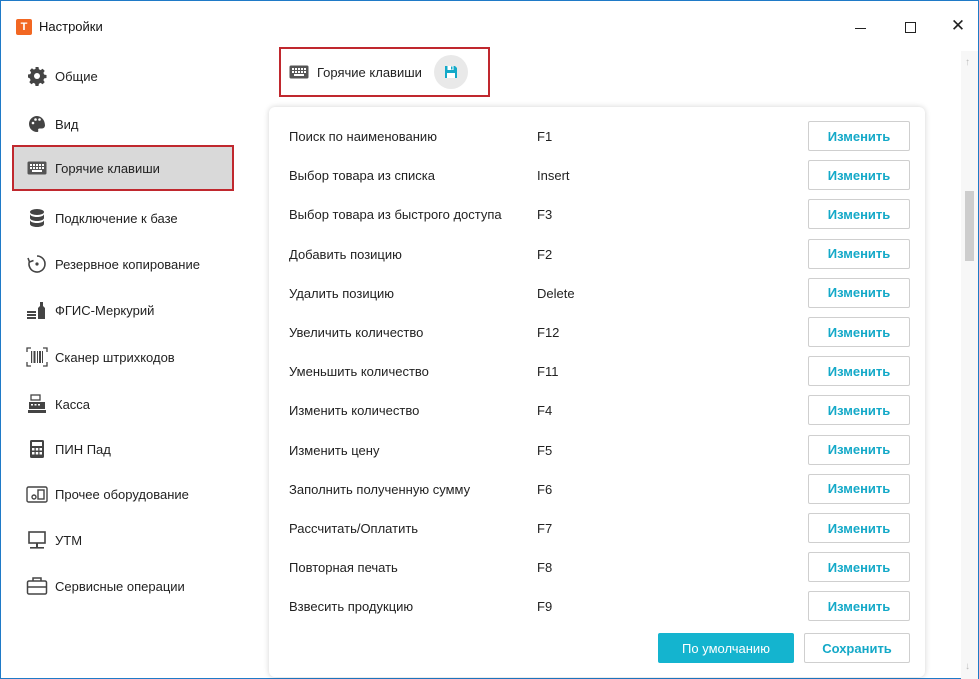 The height and width of the screenshot is (679, 979). I want to click on section-header: Горячие клавиши, so click(384, 72).